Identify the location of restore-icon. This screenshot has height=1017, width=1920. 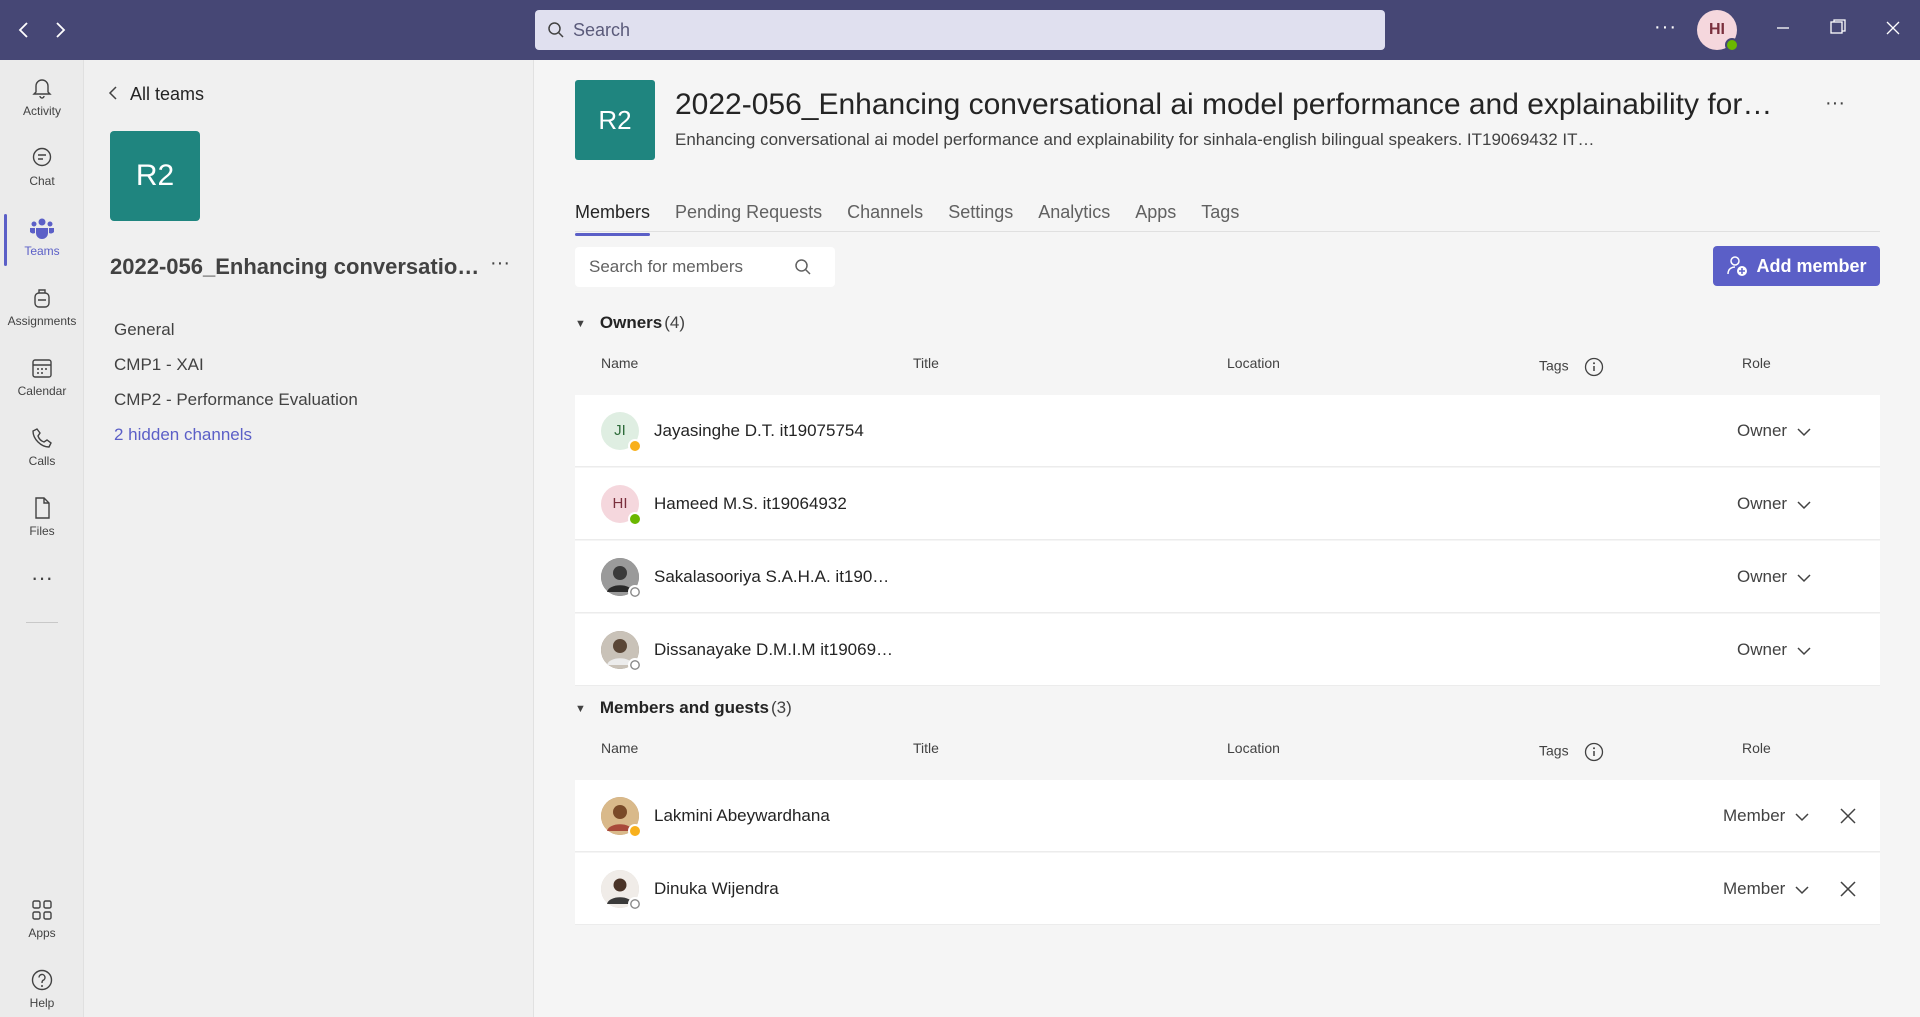
(1838, 30).